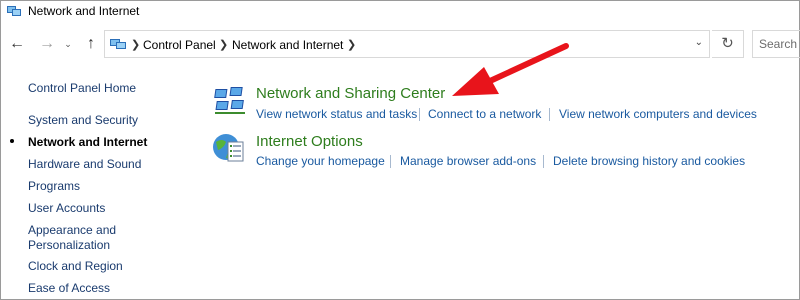  I want to click on breadcrumb-network-and-internet: Network and Internet, so click(287, 45).